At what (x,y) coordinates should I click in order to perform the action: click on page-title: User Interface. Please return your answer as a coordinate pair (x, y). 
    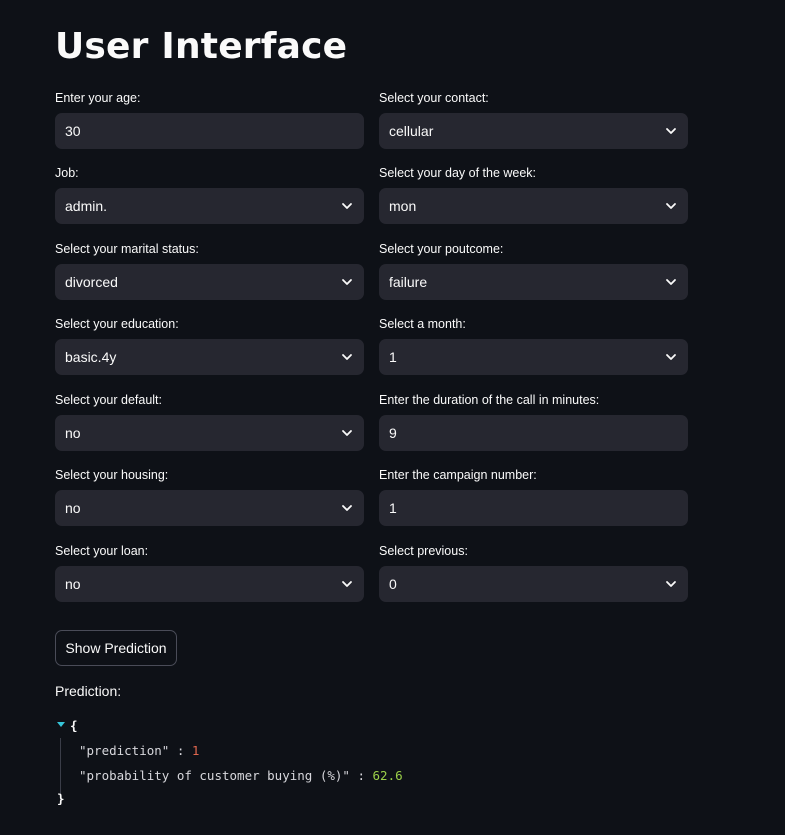
    Looking at the image, I should click on (201, 46).